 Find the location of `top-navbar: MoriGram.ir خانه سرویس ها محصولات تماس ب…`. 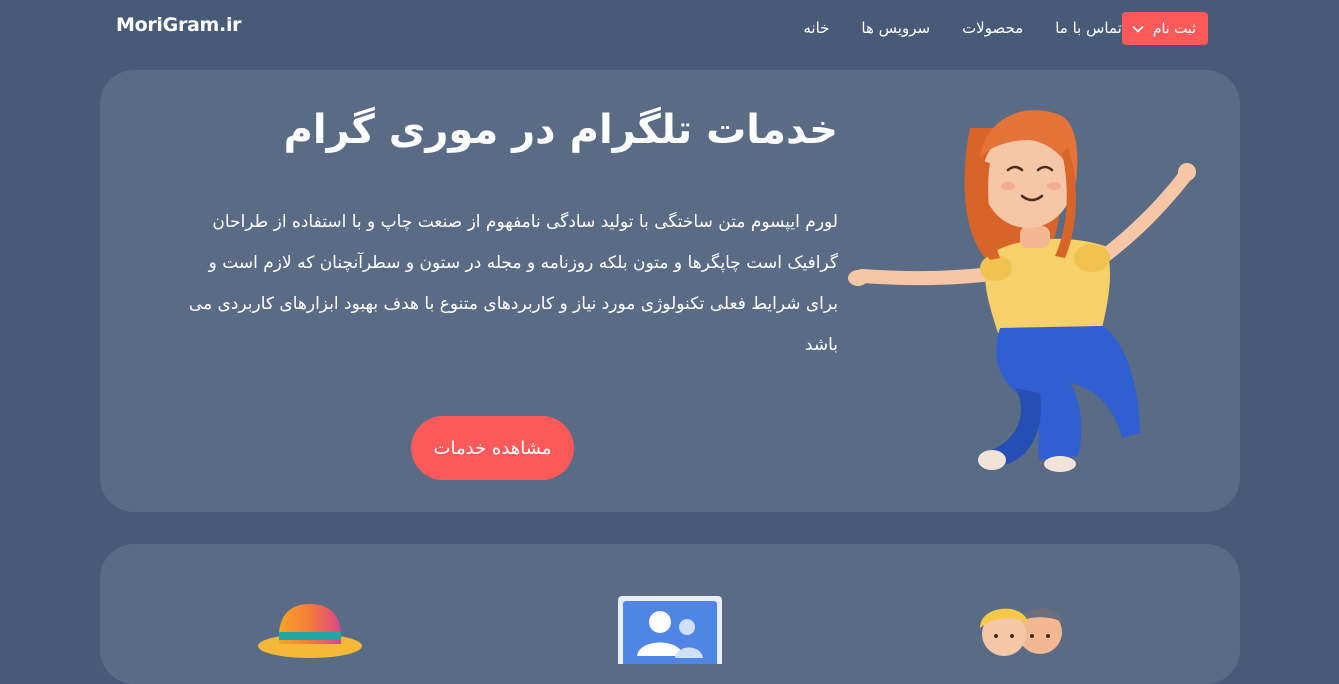

top-navbar: MoriGram.ir خانه سرویس ها محصولات تماس ب… is located at coordinates (669, 28).